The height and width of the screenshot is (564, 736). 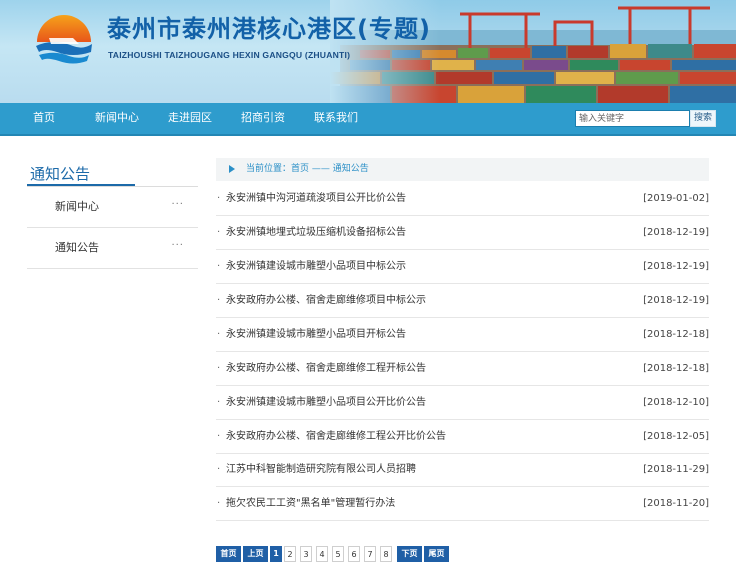 I want to click on sidebar-item-notices: 通知公告 ···, so click(x=112, y=248).